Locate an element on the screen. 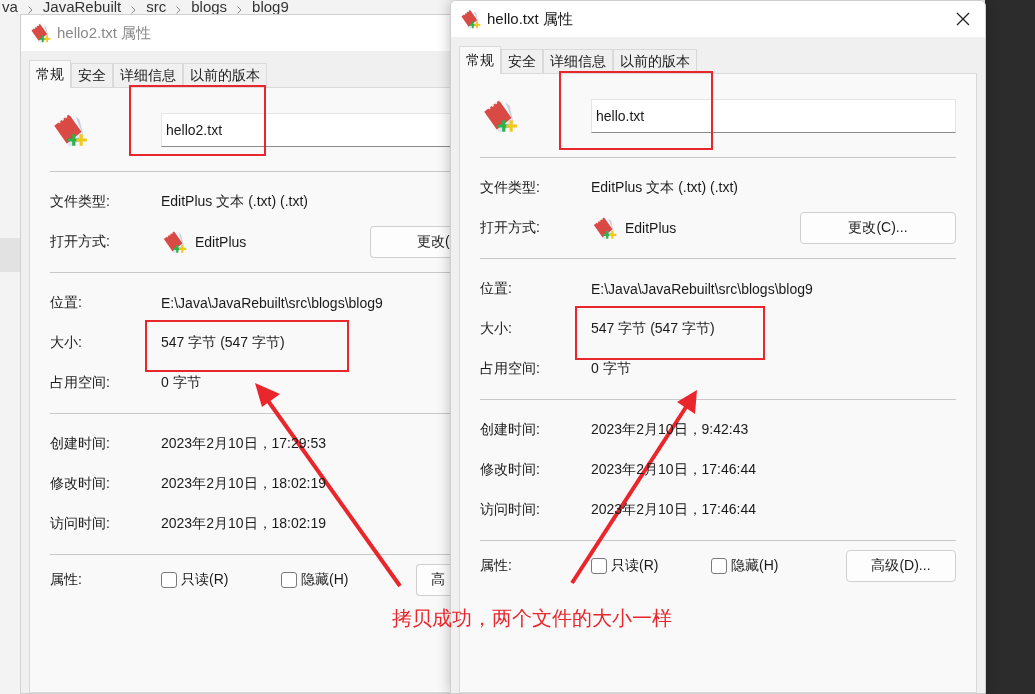 The height and width of the screenshot is (694, 1035). advanced-button: 高 is located at coordinates (433, 580).